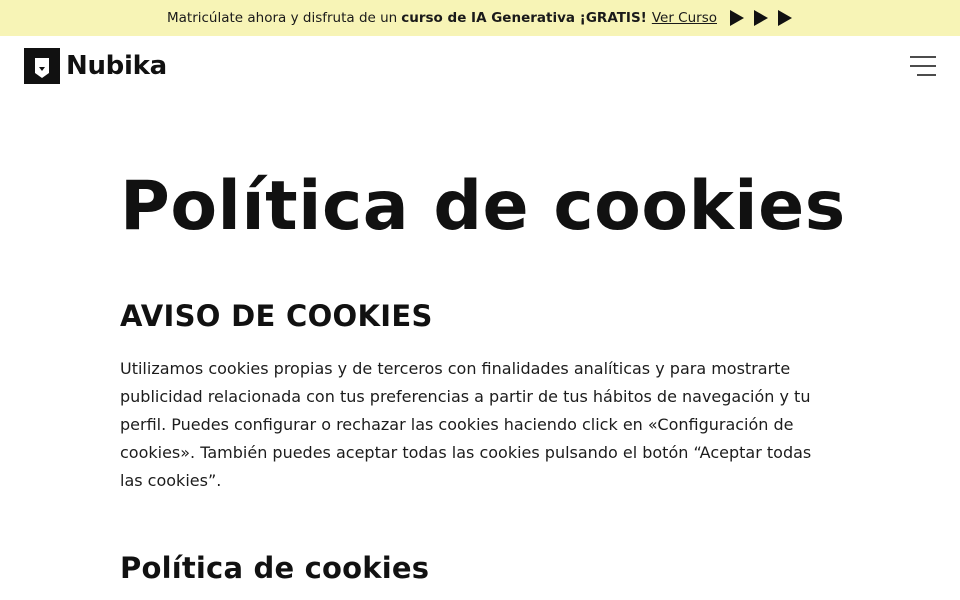 The image size is (960, 600). Describe the element at coordinates (483, 206) in the screenshot. I see `page-title: Política de cookies` at that location.